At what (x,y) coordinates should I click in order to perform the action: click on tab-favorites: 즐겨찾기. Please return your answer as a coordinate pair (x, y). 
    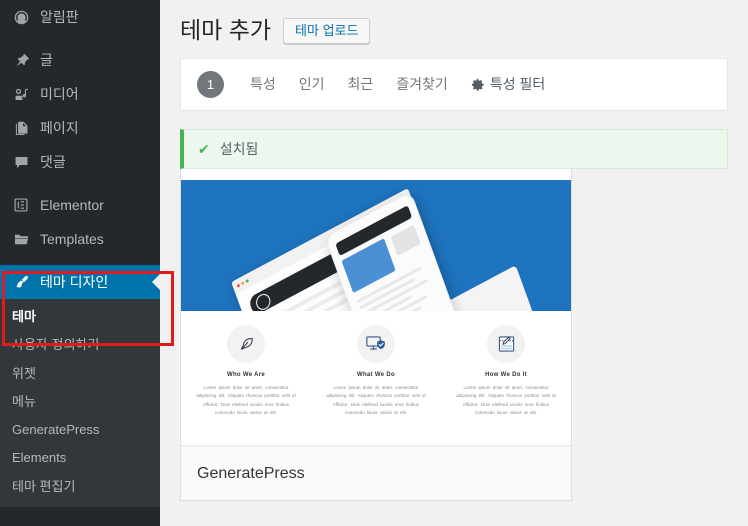
    Looking at the image, I should click on (422, 84).